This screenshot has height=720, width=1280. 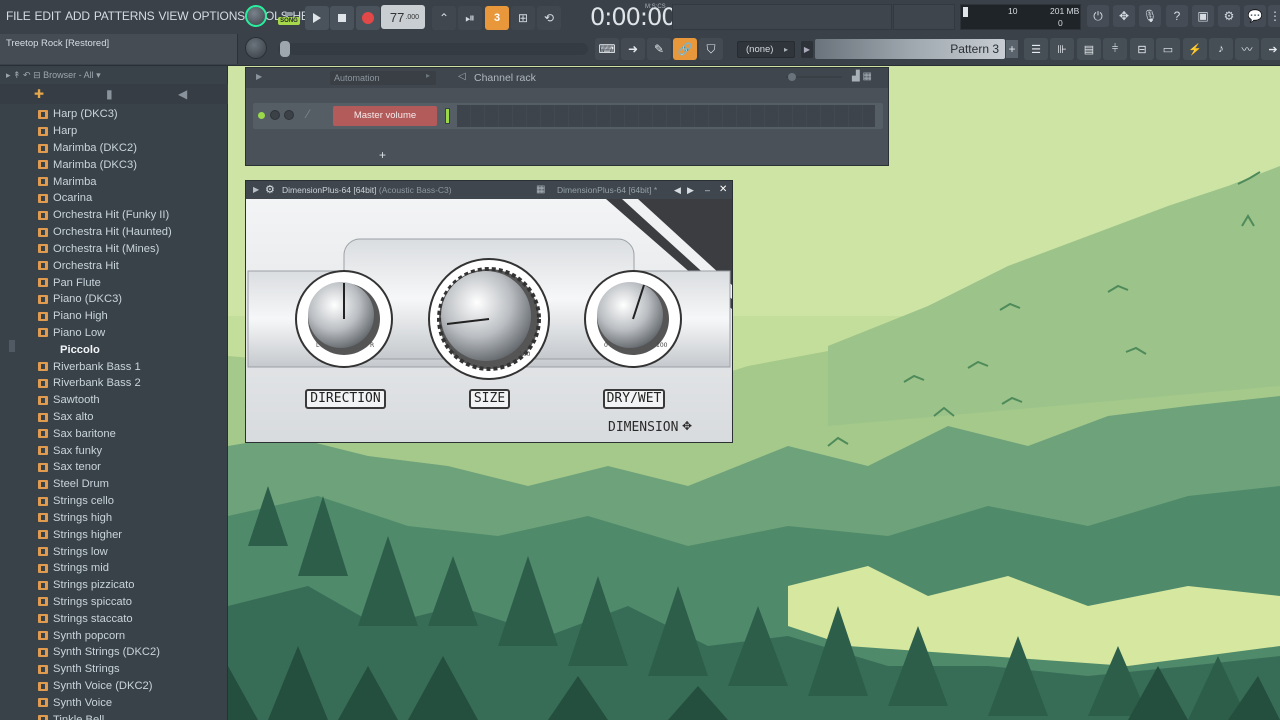 What do you see at coordinates (18, 16) in the screenshot?
I see `menu-file: FILE` at bounding box center [18, 16].